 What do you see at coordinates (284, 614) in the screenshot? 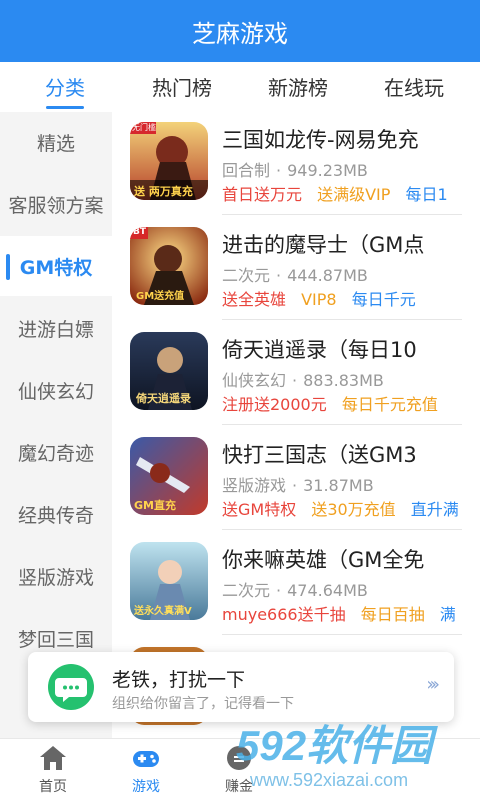
I see `game-tag: muye666送千抽` at bounding box center [284, 614].